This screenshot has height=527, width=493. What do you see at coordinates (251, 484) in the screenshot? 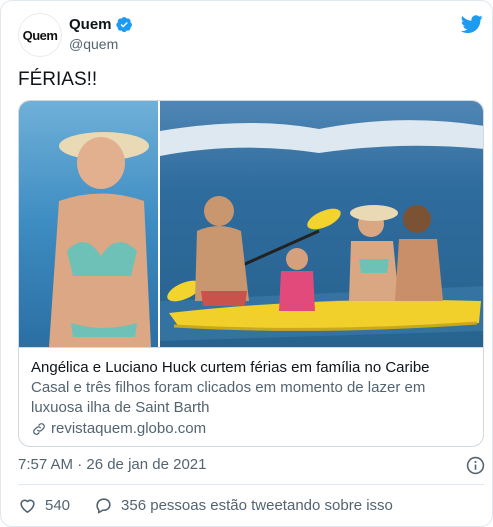
I see `divider` at bounding box center [251, 484].